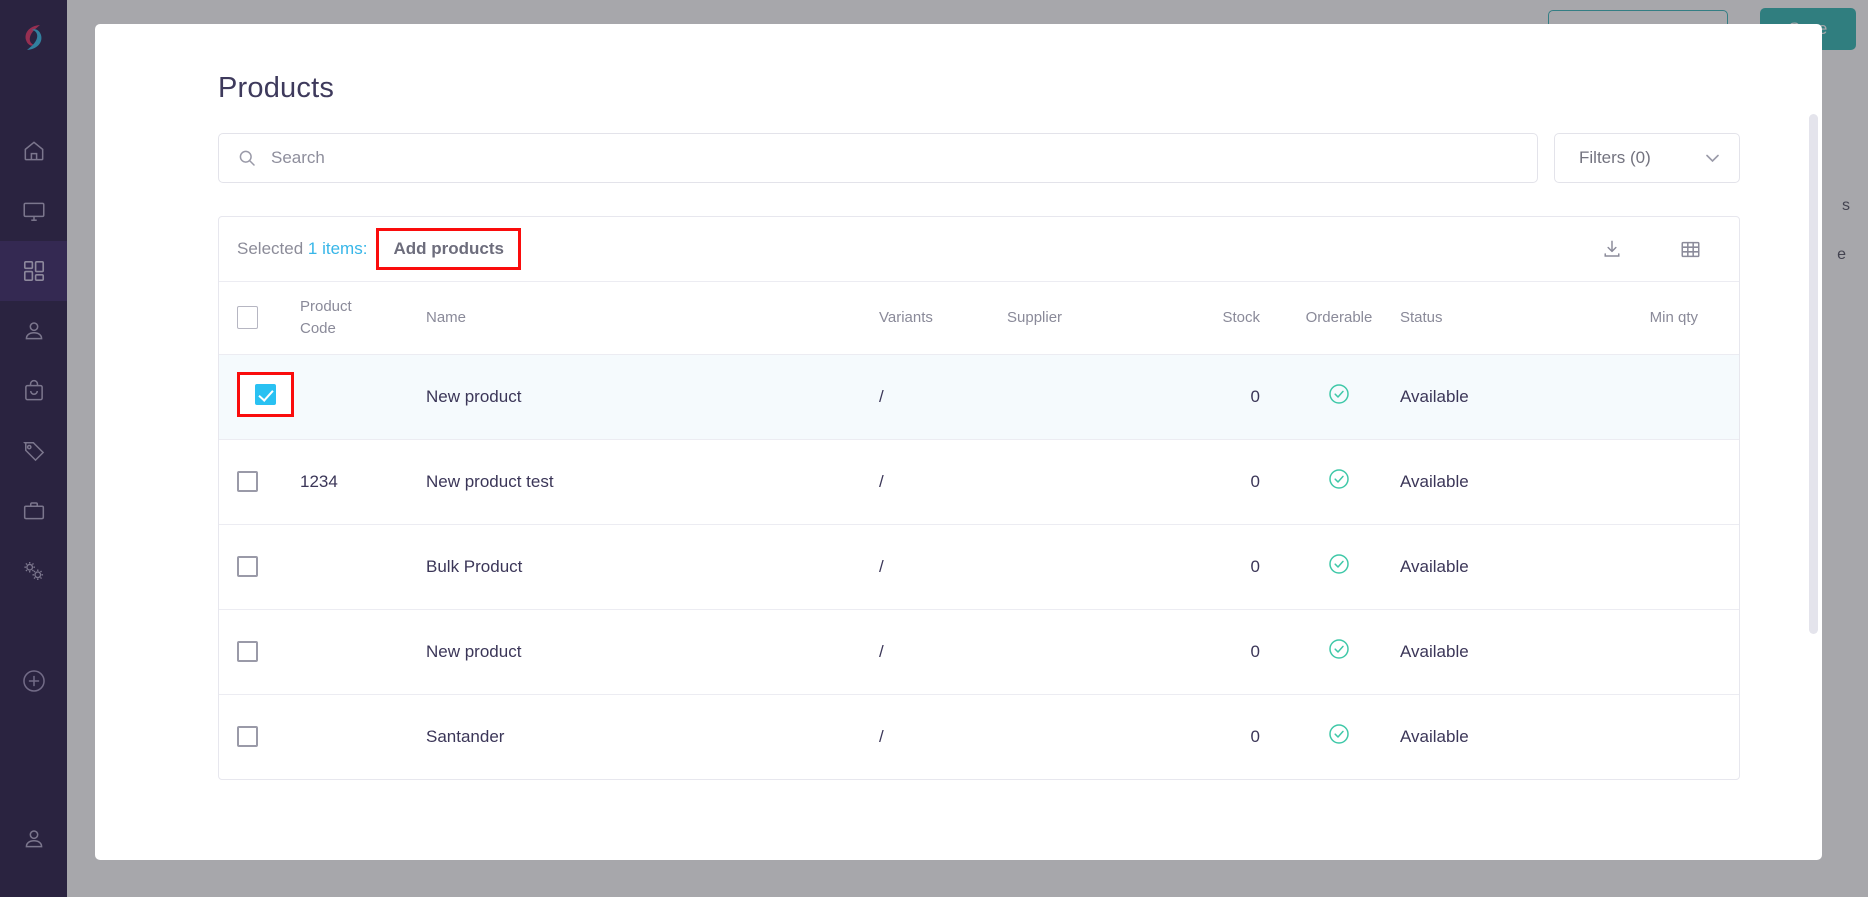  I want to click on column-header-product-code-line1: Product, so click(326, 306).